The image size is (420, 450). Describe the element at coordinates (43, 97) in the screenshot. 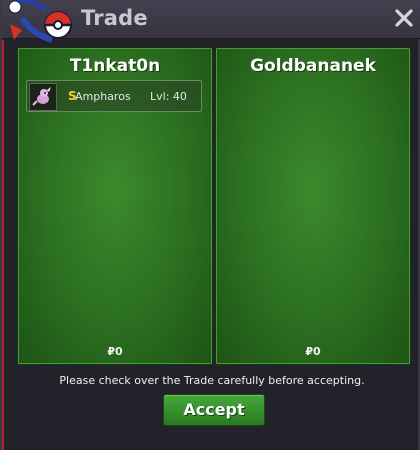

I see `pokemon-sprite-icon` at that location.